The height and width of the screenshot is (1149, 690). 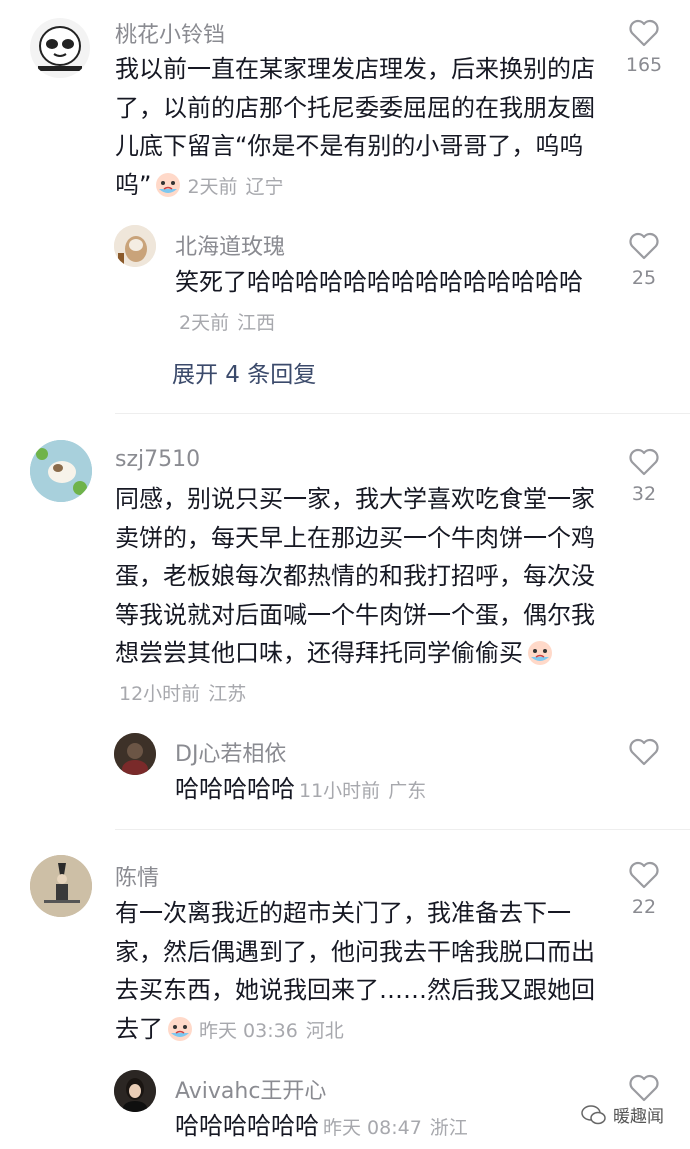 What do you see at coordinates (593, 1114) in the screenshot?
I see `wechat-icon` at bounding box center [593, 1114].